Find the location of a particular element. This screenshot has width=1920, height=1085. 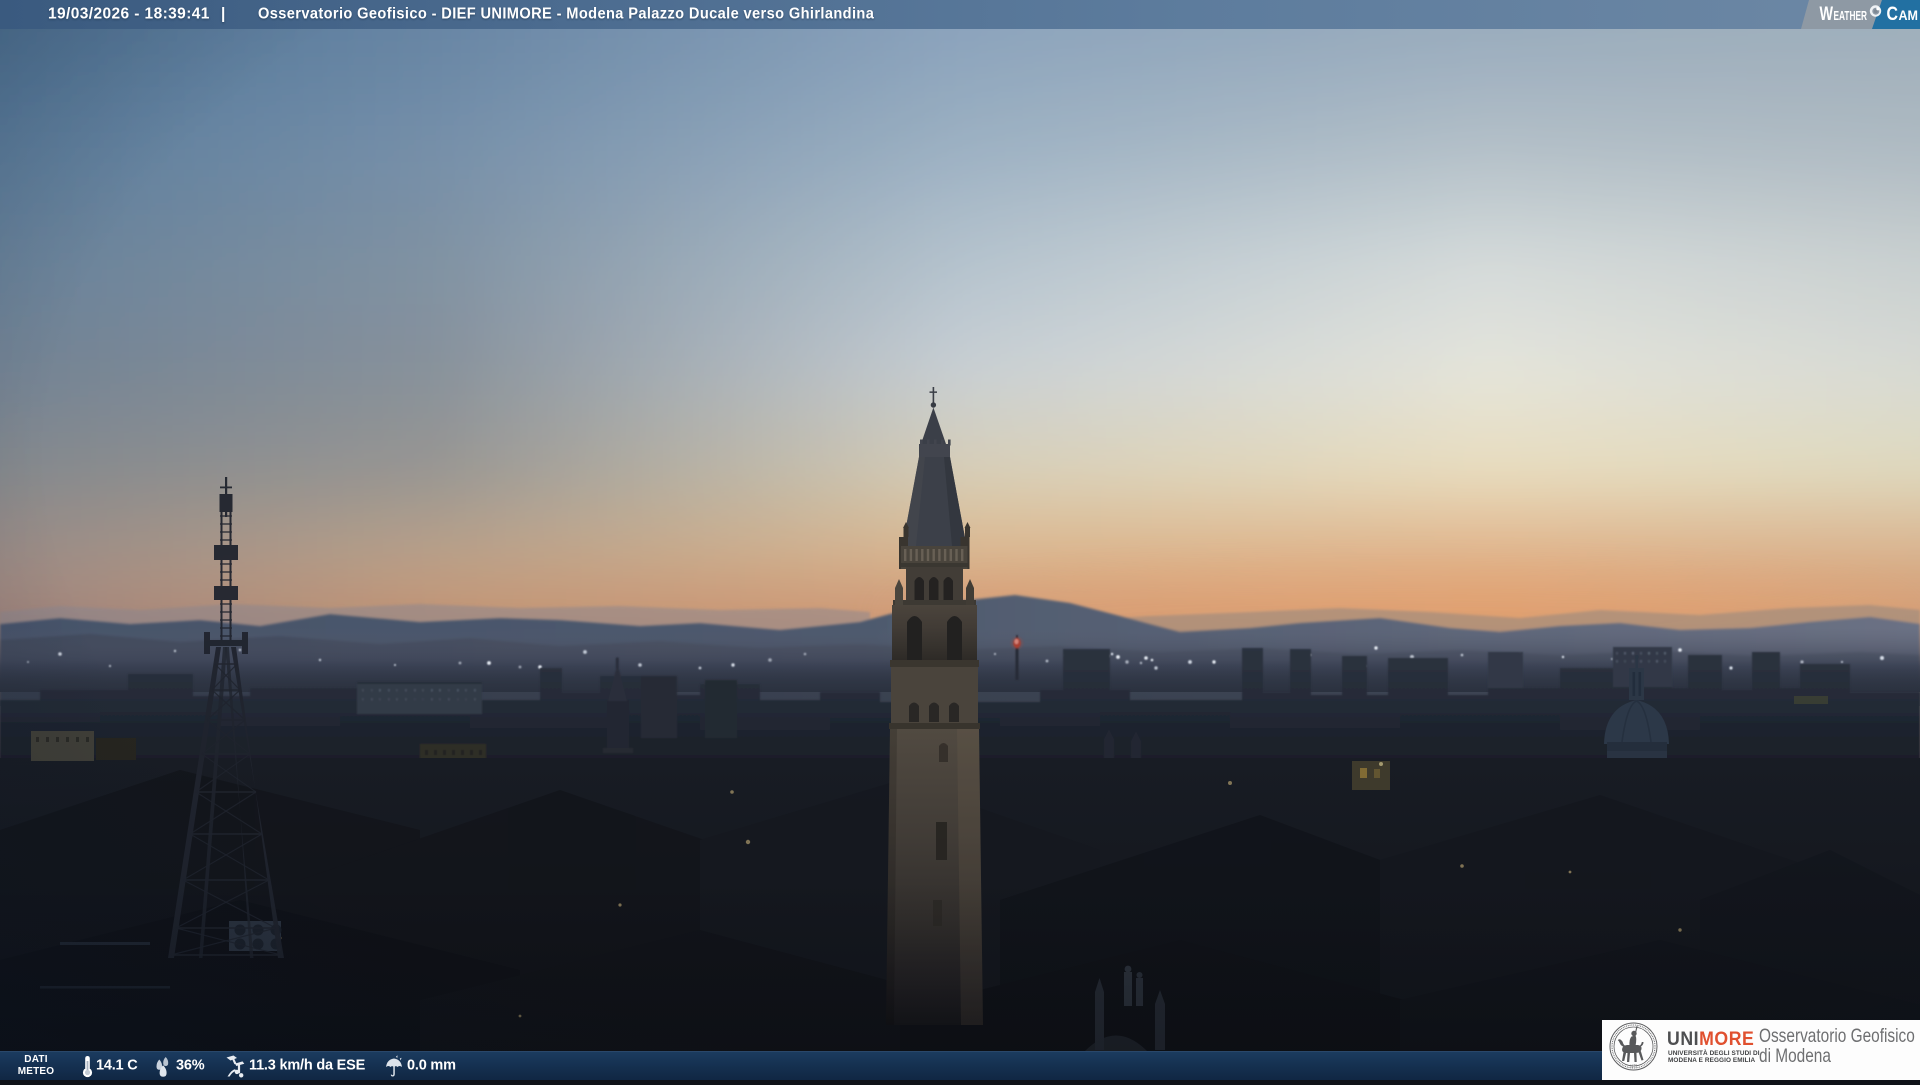

svg-text: EATHER is located at coordinates (1851, 15).